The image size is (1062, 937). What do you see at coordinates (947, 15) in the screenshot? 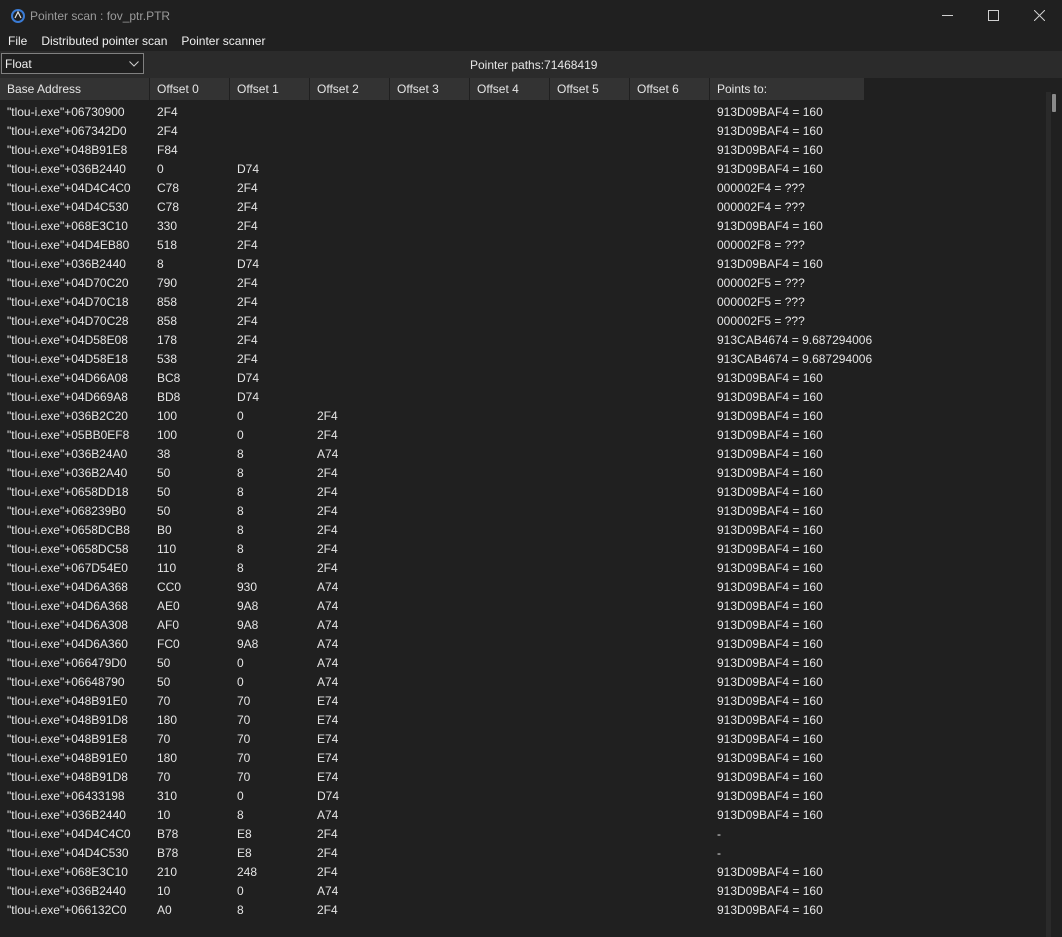
I see `minimize-button` at bounding box center [947, 15].